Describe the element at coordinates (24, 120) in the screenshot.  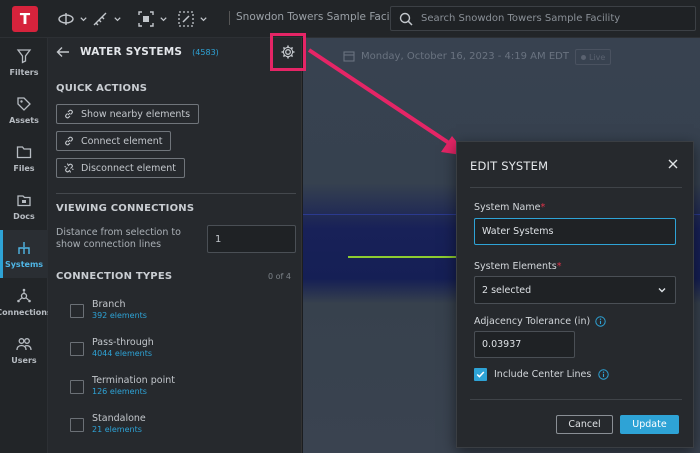
I see `rail-label: Assets` at that location.